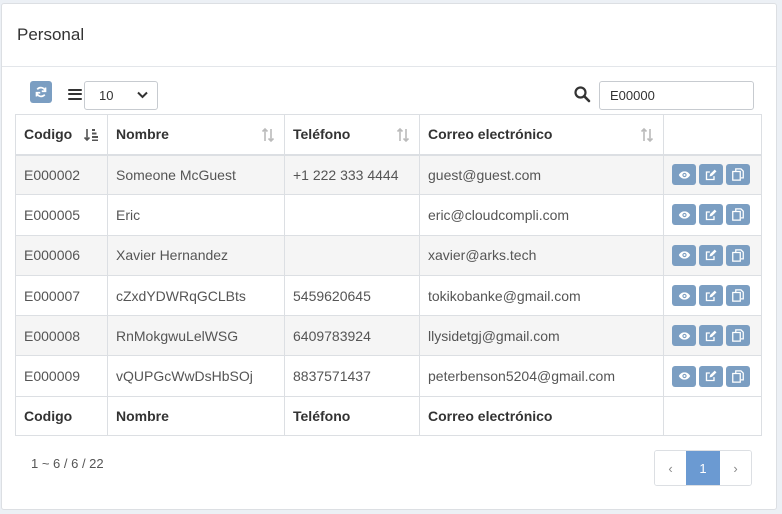 The width and height of the screenshot is (782, 514). Describe the element at coordinates (61, 415) in the screenshot. I see `footer-codigo: Codigo` at that location.